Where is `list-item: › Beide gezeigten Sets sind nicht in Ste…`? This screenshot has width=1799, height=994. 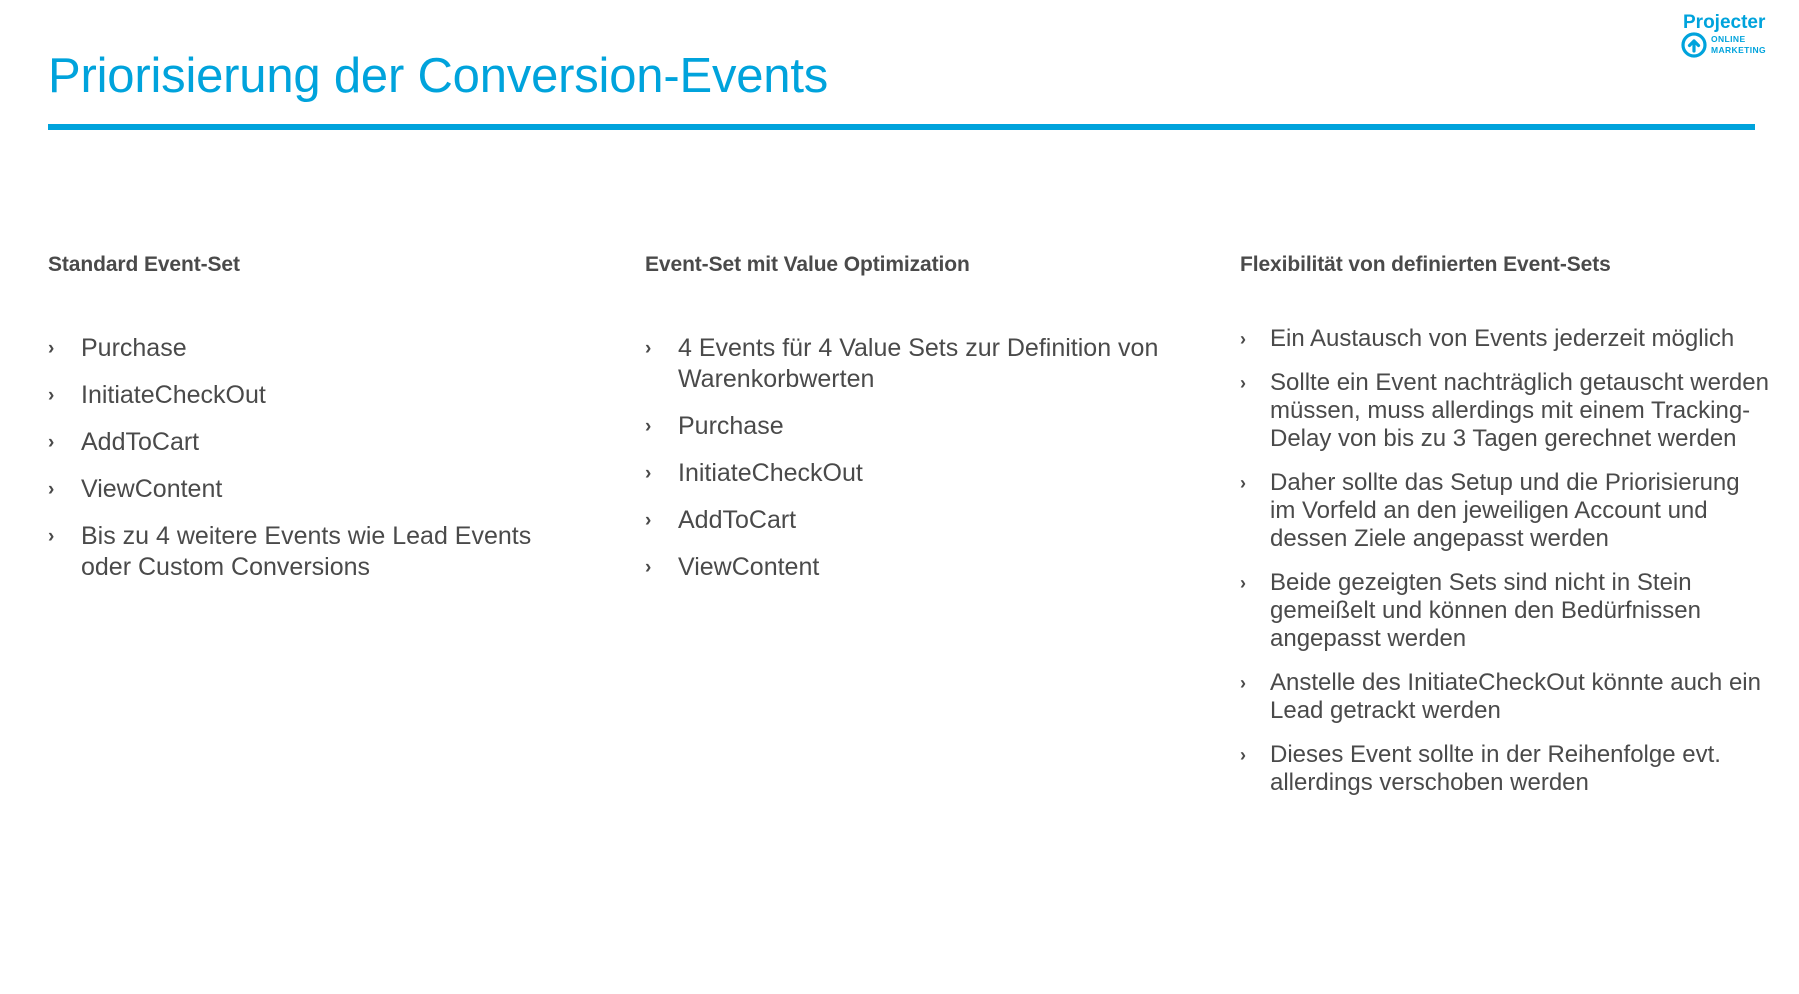 list-item: › Beide gezeigten Sets sind nicht in Ste… is located at coordinates (1505, 611).